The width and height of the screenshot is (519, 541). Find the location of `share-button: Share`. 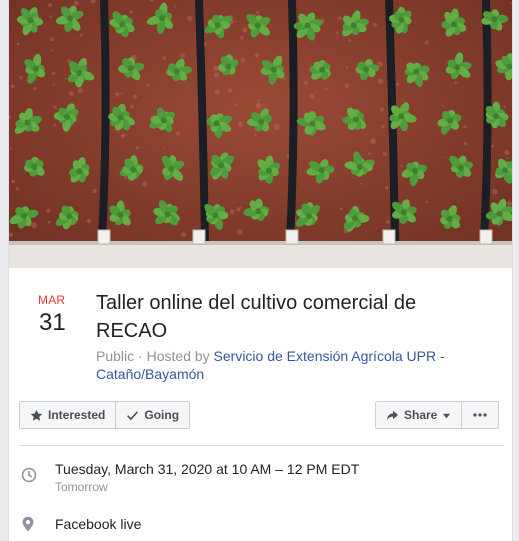

share-button: Share is located at coordinates (418, 415).